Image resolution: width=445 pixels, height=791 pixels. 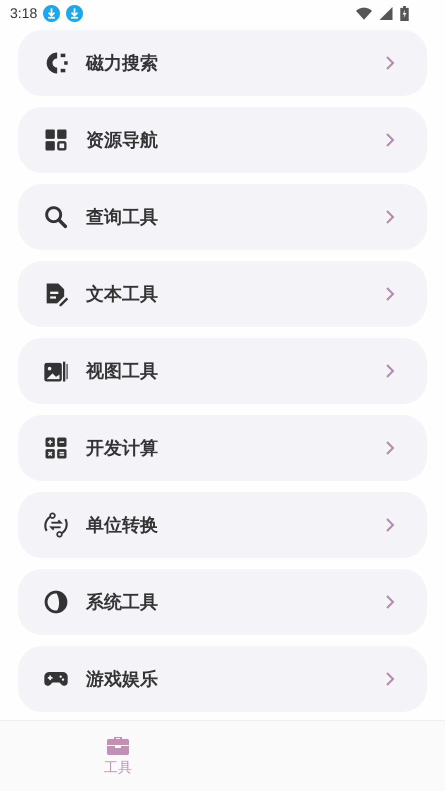 I want to click on menu-label: 游戏娱乐, so click(x=122, y=679).